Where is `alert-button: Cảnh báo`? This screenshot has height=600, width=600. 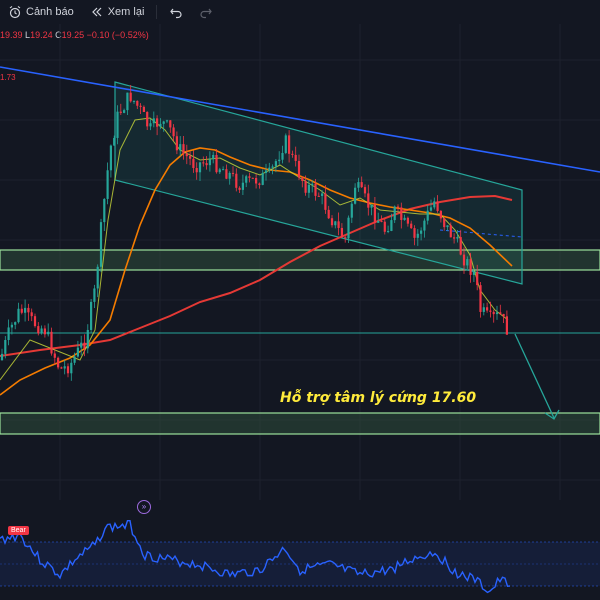 alert-button: Cảnh báo is located at coordinates (41, 12).